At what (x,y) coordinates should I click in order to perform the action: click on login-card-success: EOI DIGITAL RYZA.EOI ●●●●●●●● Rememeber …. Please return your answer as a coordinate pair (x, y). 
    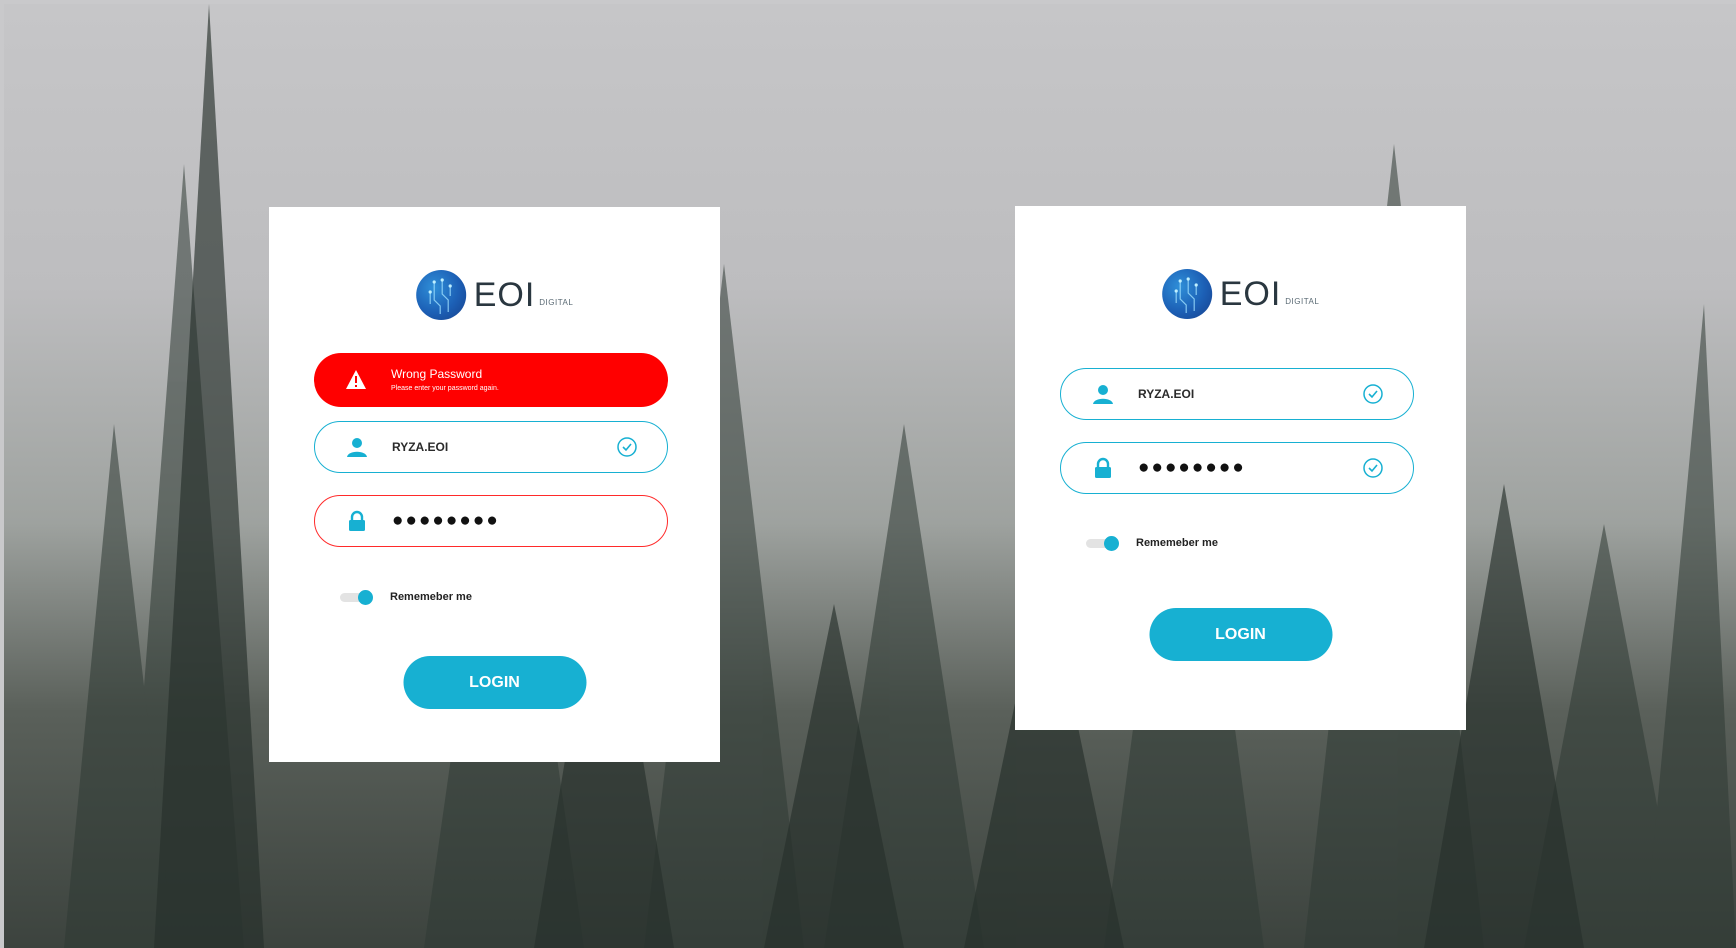
    Looking at the image, I should click on (1240, 468).